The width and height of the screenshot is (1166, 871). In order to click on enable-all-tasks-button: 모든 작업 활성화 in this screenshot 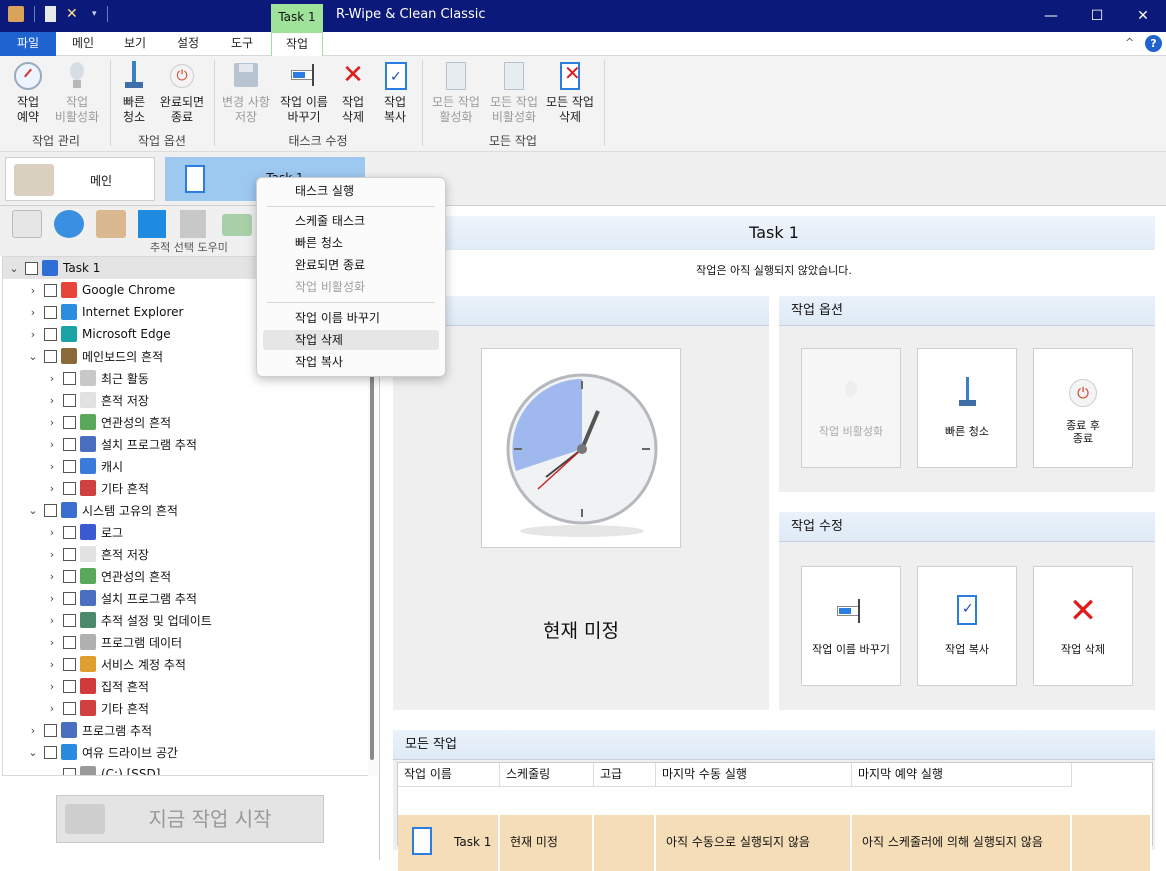, I will do `click(456, 92)`.